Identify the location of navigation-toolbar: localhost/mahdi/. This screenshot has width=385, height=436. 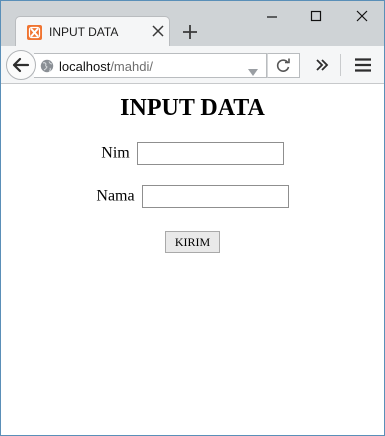
(192, 65).